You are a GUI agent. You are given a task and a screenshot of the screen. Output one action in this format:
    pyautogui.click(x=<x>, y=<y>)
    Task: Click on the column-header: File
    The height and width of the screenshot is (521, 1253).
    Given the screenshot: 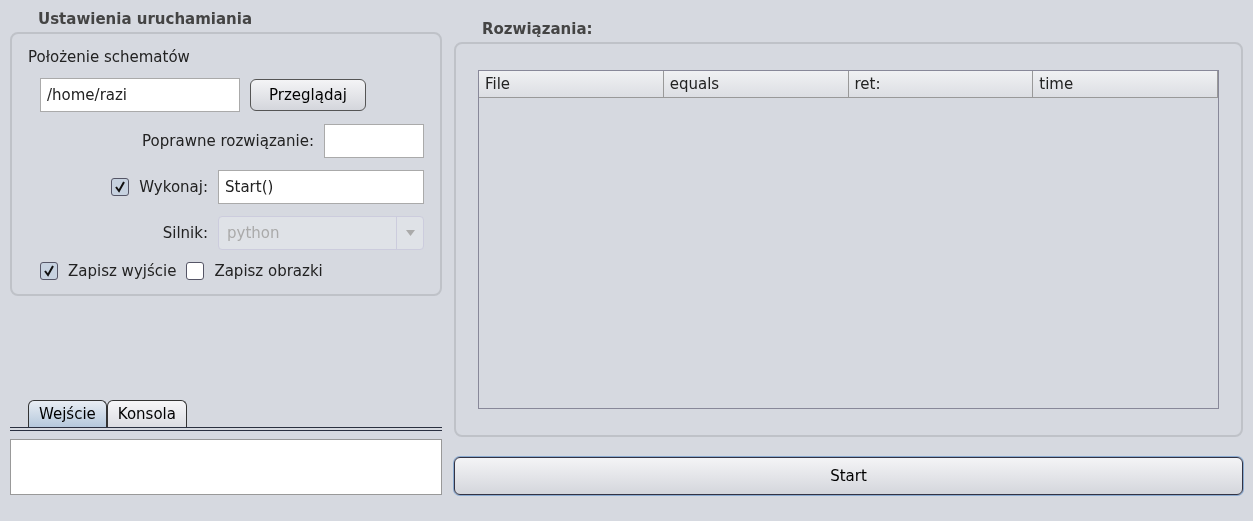 What is the action you would take?
    pyautogui.click(x=571, y=84)
    